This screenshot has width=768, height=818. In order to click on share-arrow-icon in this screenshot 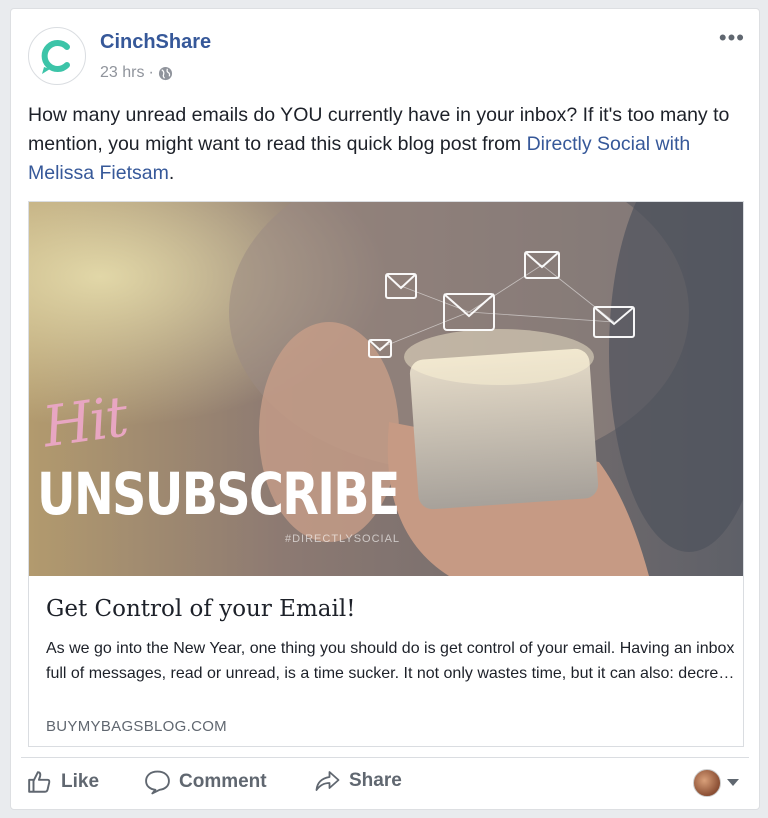, I will do `click(327, 781)`.